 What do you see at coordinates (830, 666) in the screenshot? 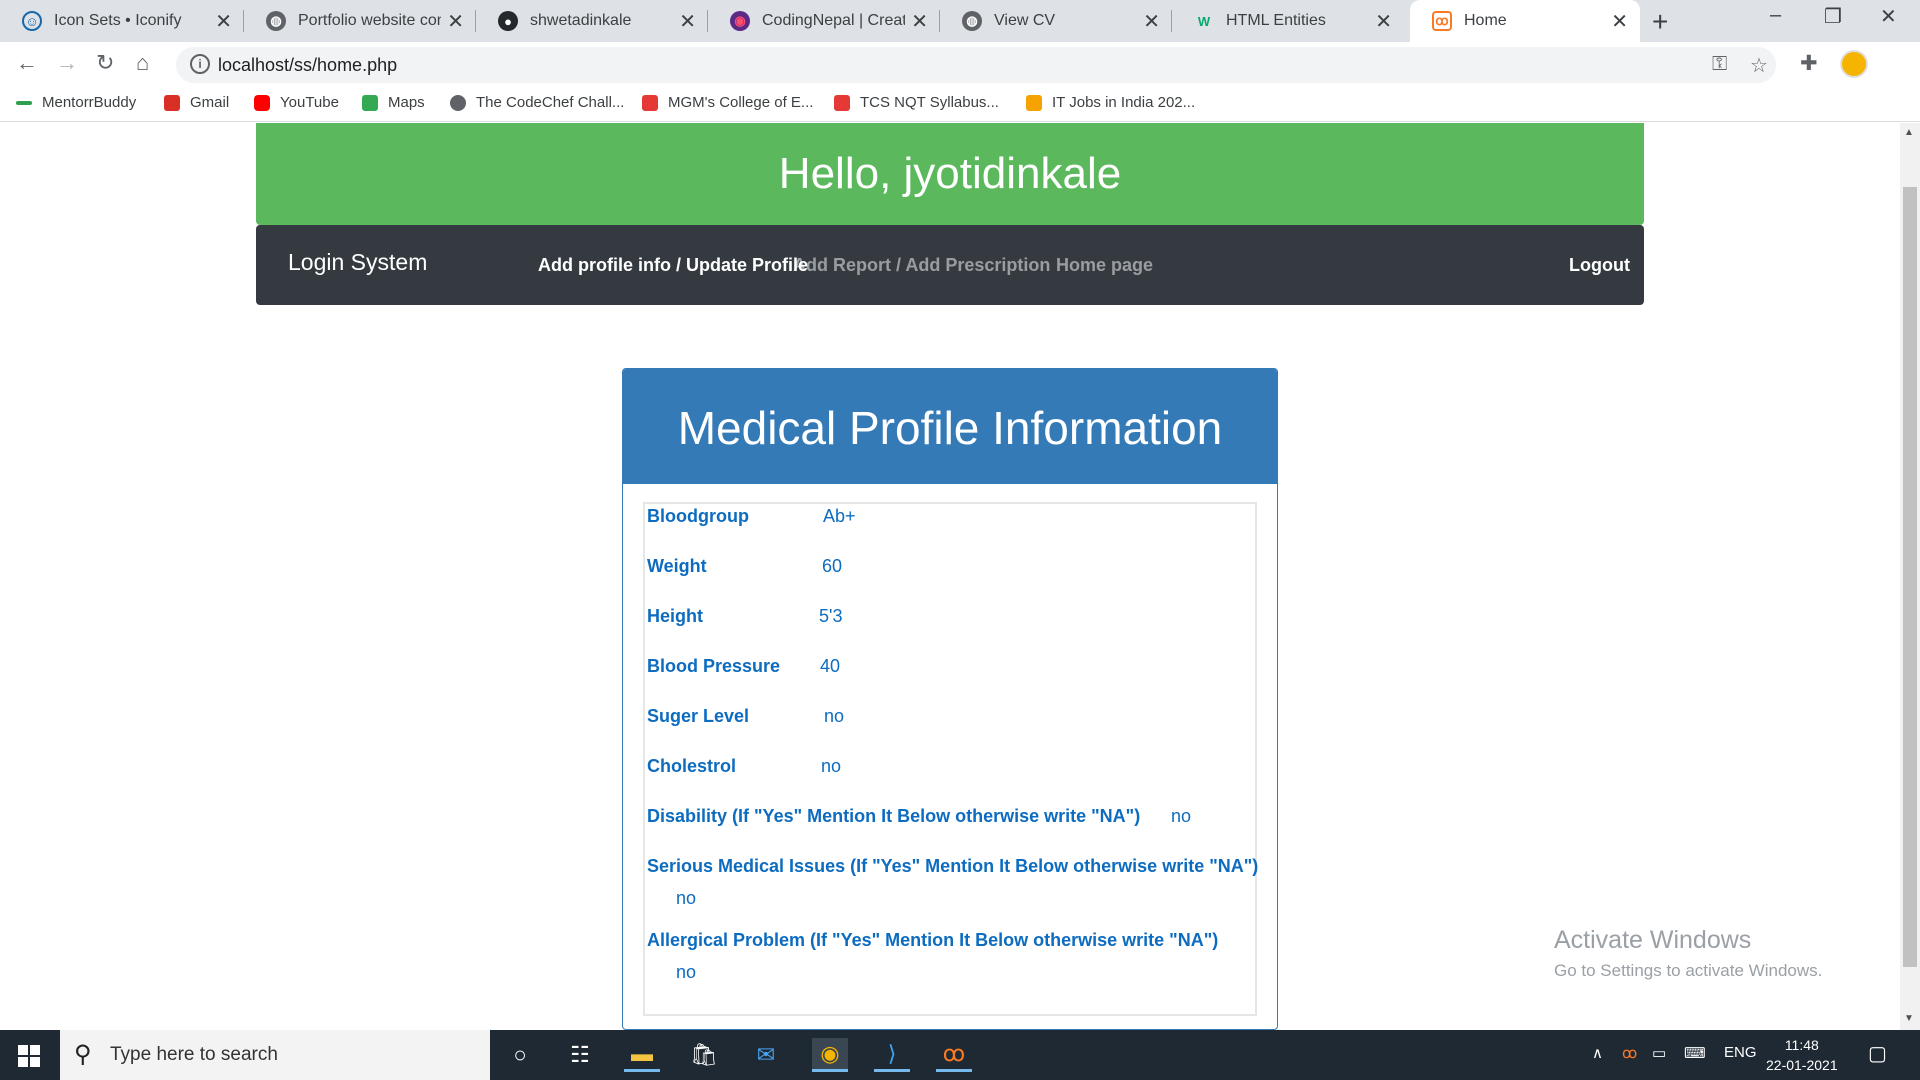
I see `field-value: 40` at bounding box center [830, 666].